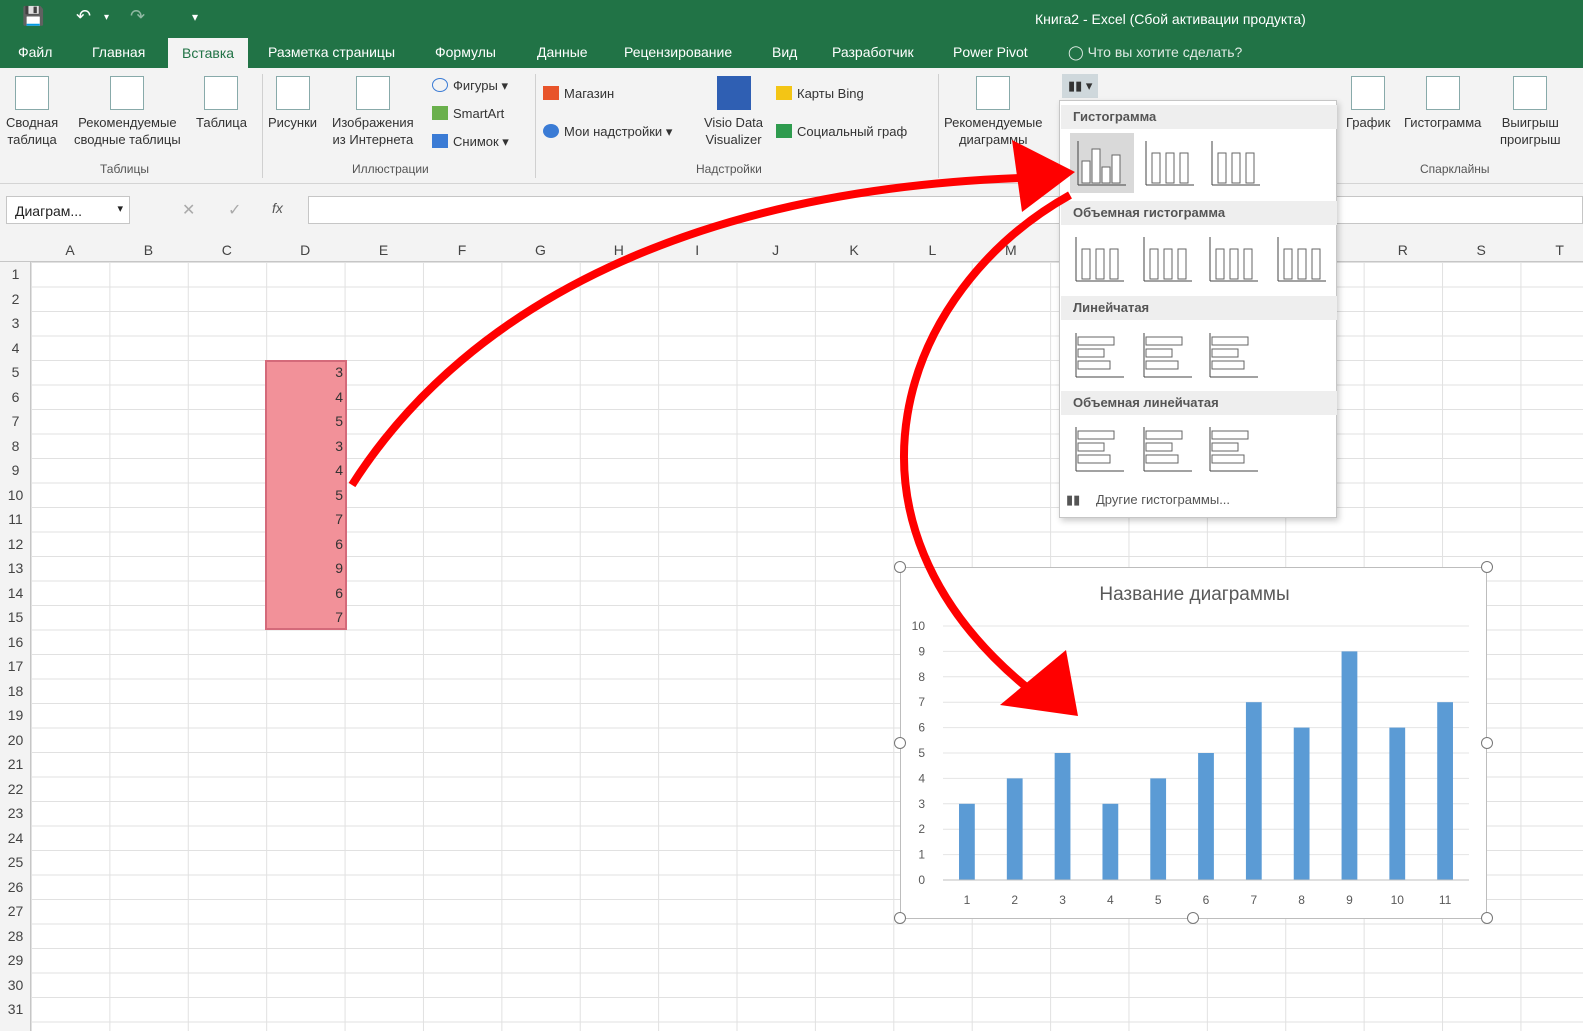 The width and height of the screenshot is (1583, 1031). Describe the element at coordinates (33, 16) in the screenshot. I see `save-icon: 💾` at that location.